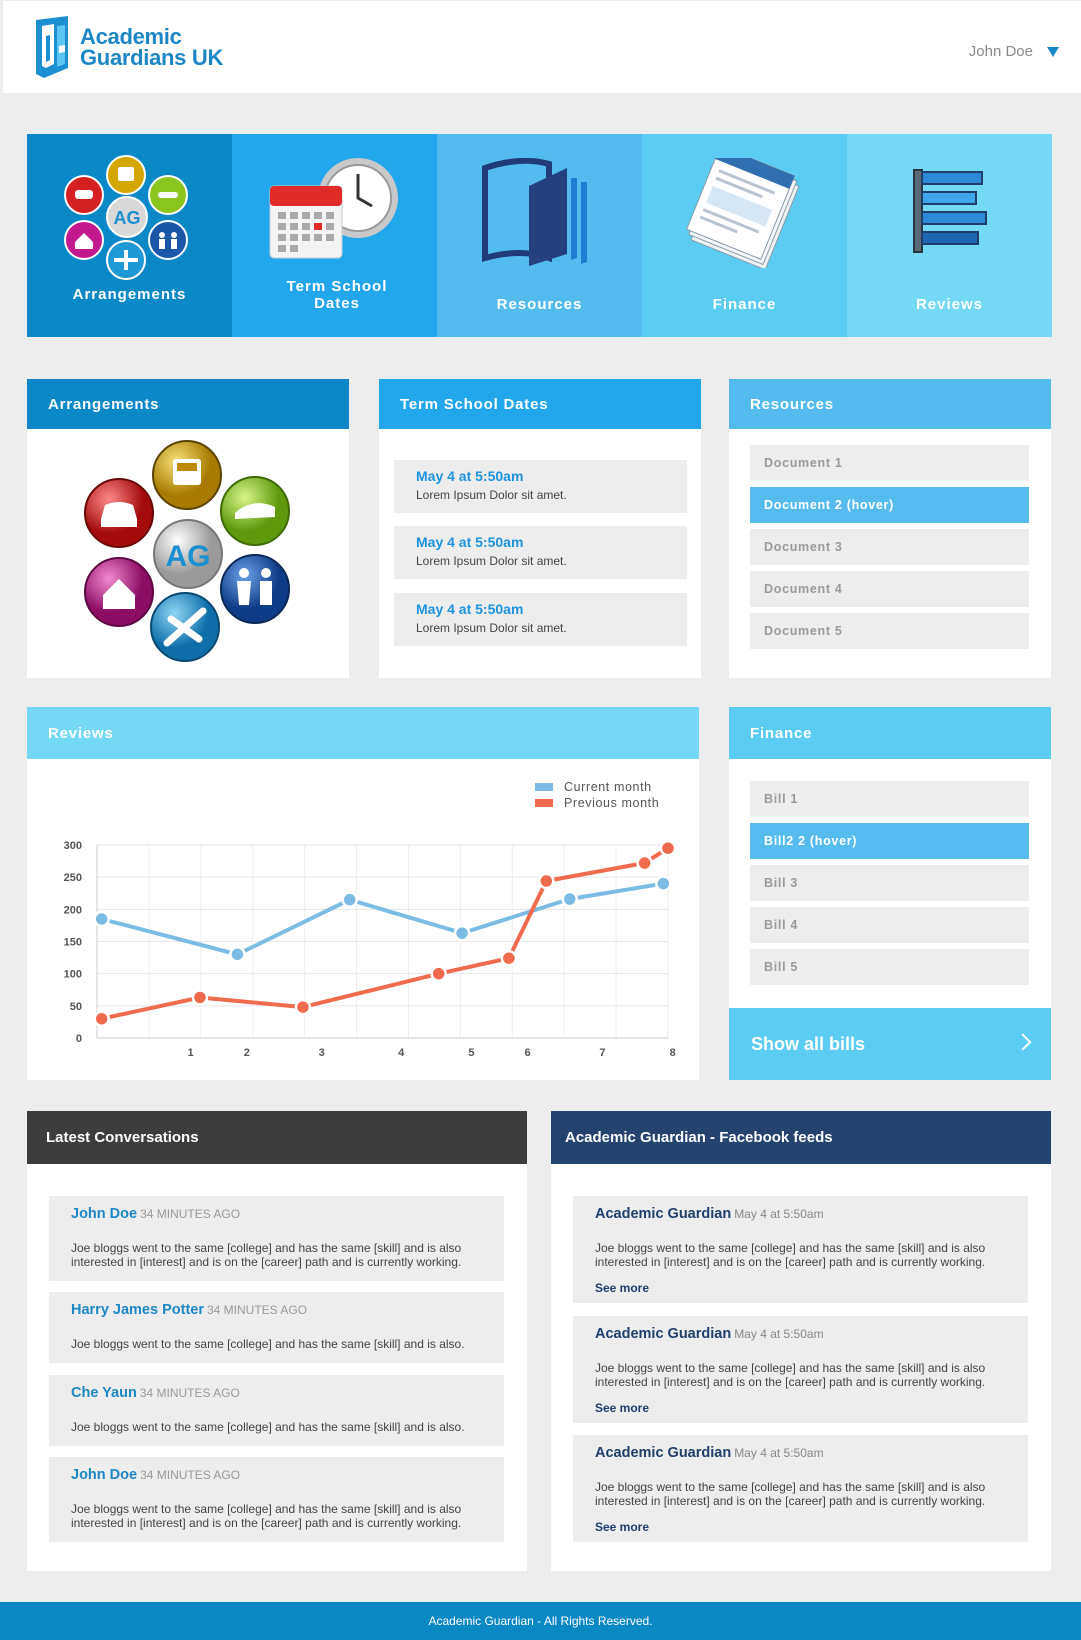 The height and width of the screenshot is (1640, 1081). I want to click on page-footer: Academic Guardian - All Rights Reserved., so click(540, 1621).